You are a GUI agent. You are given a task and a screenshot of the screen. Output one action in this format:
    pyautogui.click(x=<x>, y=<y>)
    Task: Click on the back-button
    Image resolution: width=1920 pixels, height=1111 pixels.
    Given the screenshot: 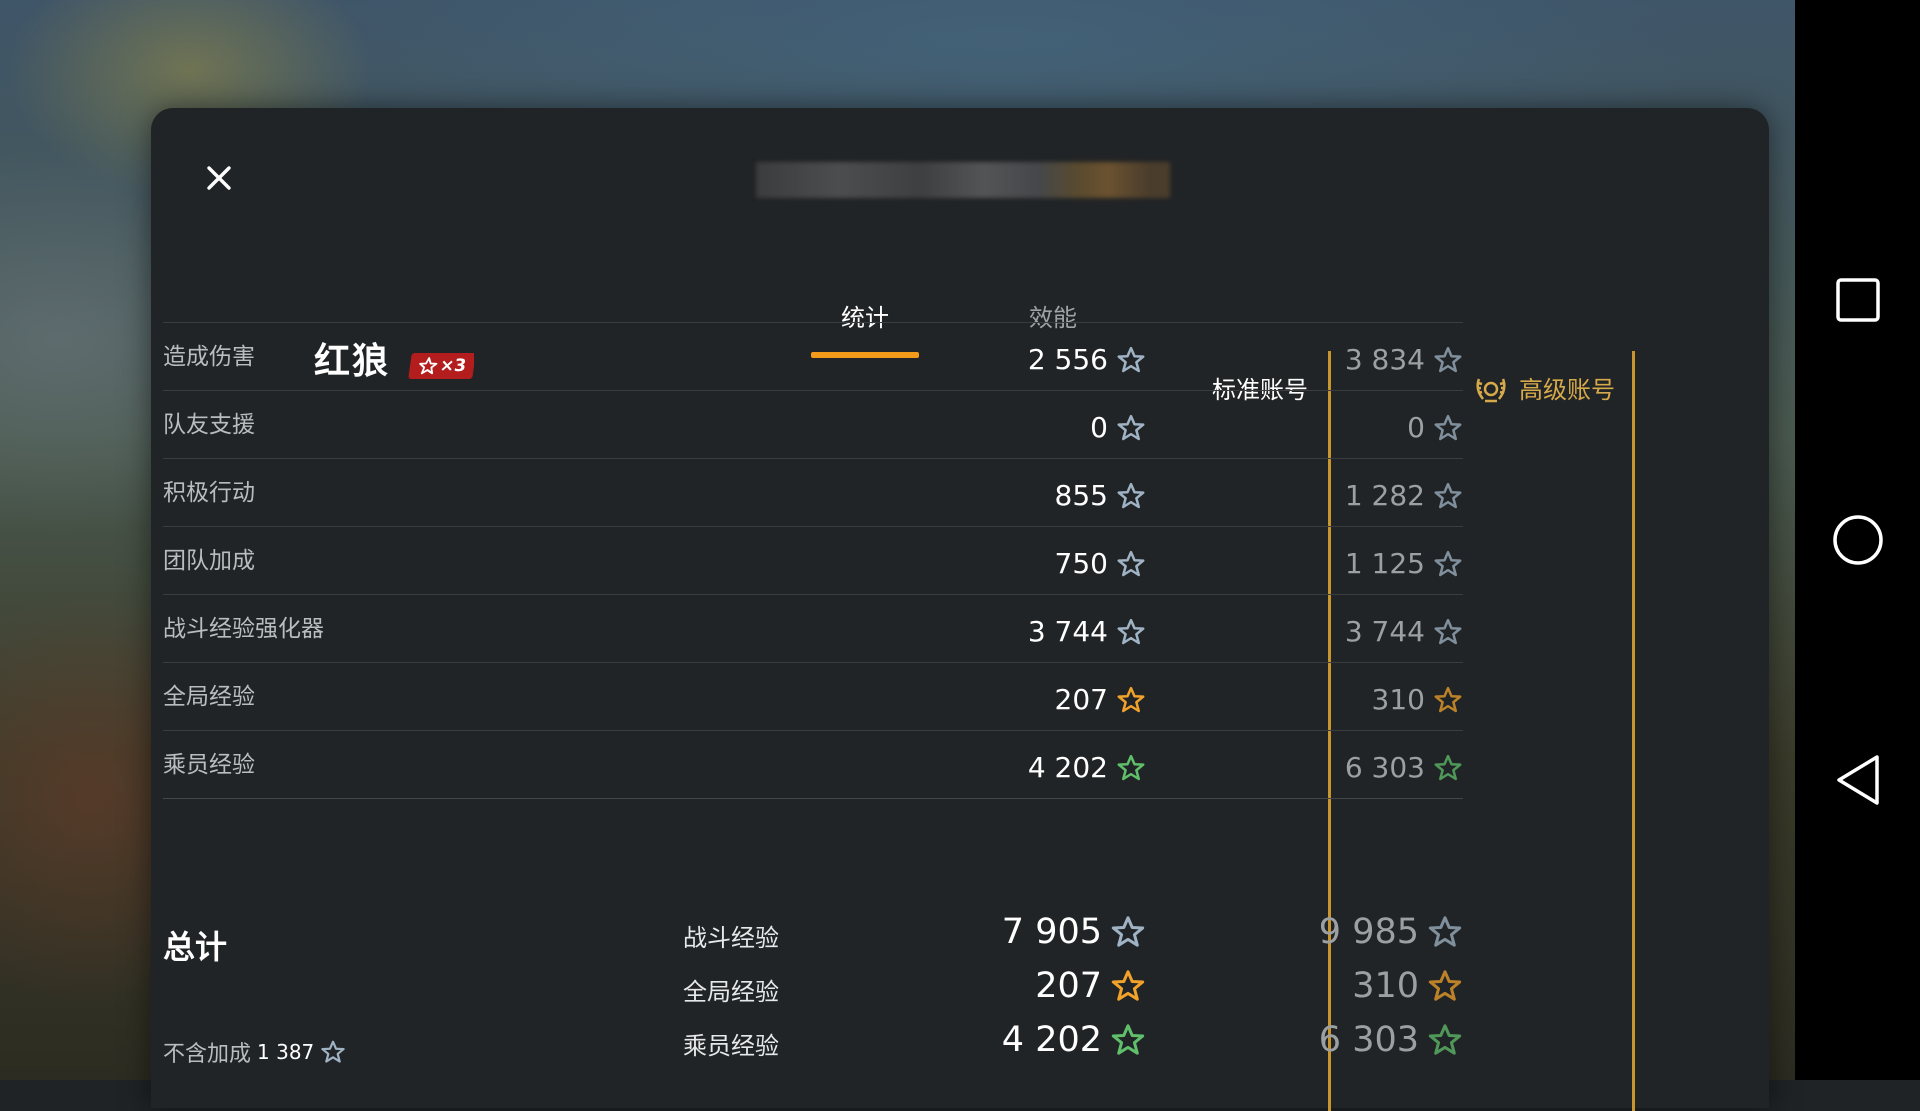 What is the action you would take?
    pyautogui.click(x=1858, y=780)
    